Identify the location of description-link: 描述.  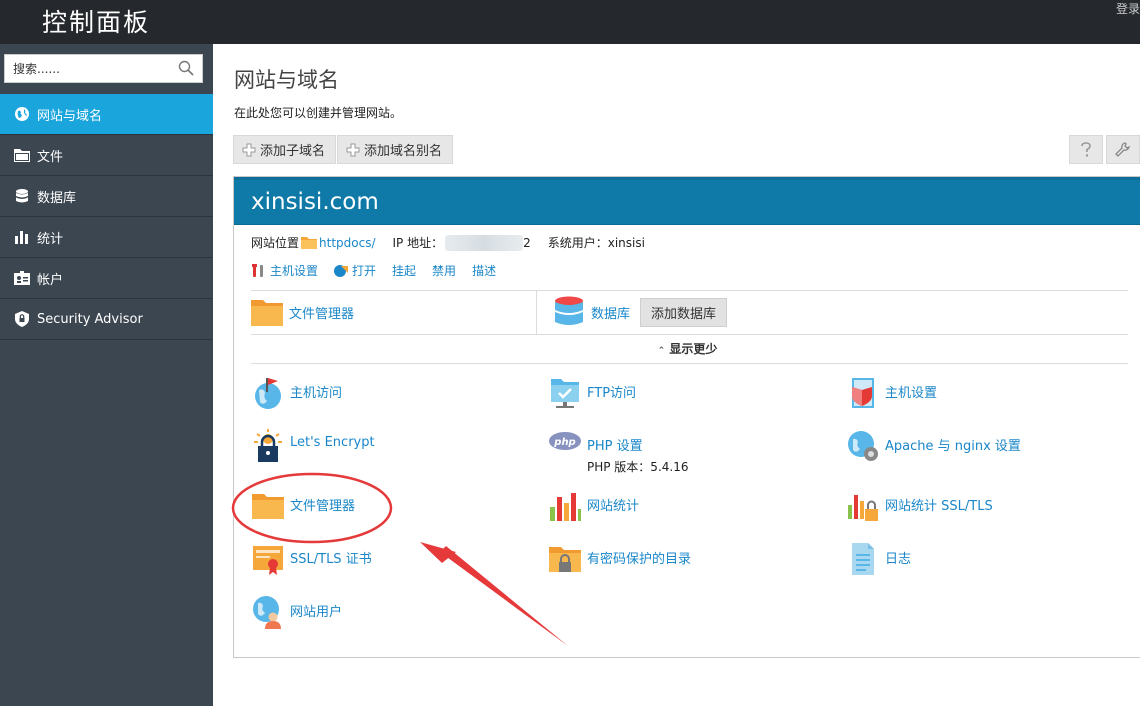
(484, 270).